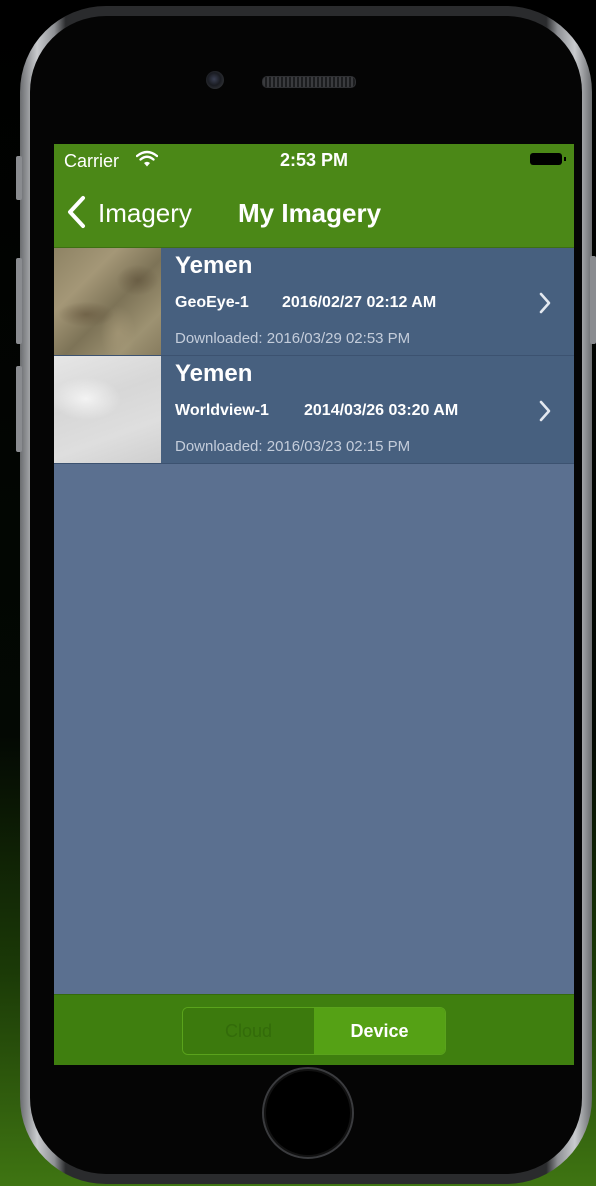 The width and height of the screenshot is (596, 1186). I want to click on bottom-toolbar: Cloud Device, so click(314, 1029).